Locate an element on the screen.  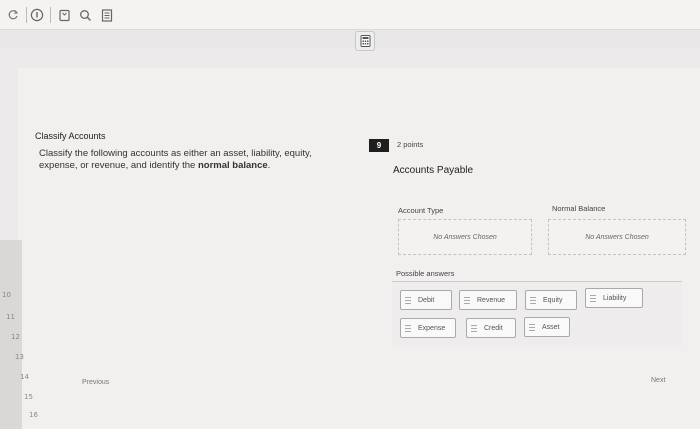
answer-chip-equity: Equity is located at coordinates (551, 300).